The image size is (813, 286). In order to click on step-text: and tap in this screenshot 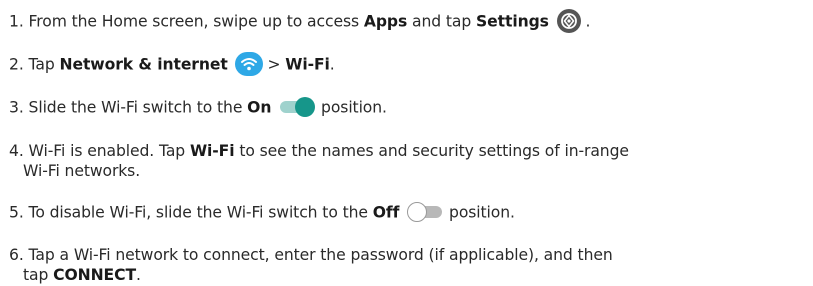, I will do `click(442, 21)`.